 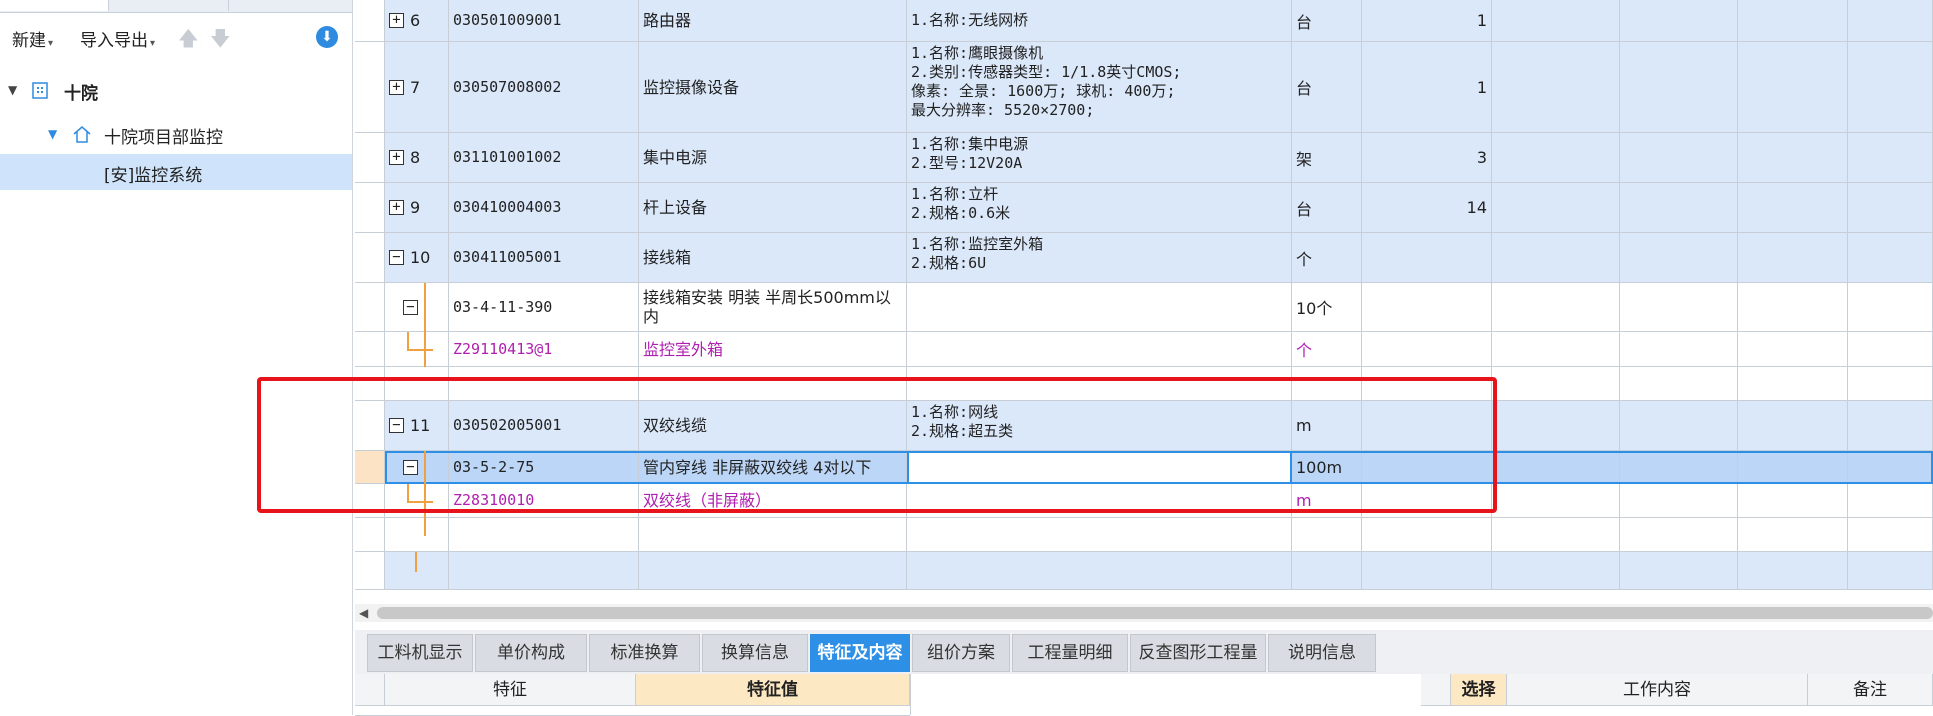 What do you see at coordinates (773, 87) in the screenshot?
I see `name-cell: 监控摄像设备` at bounding box center [773, 87].